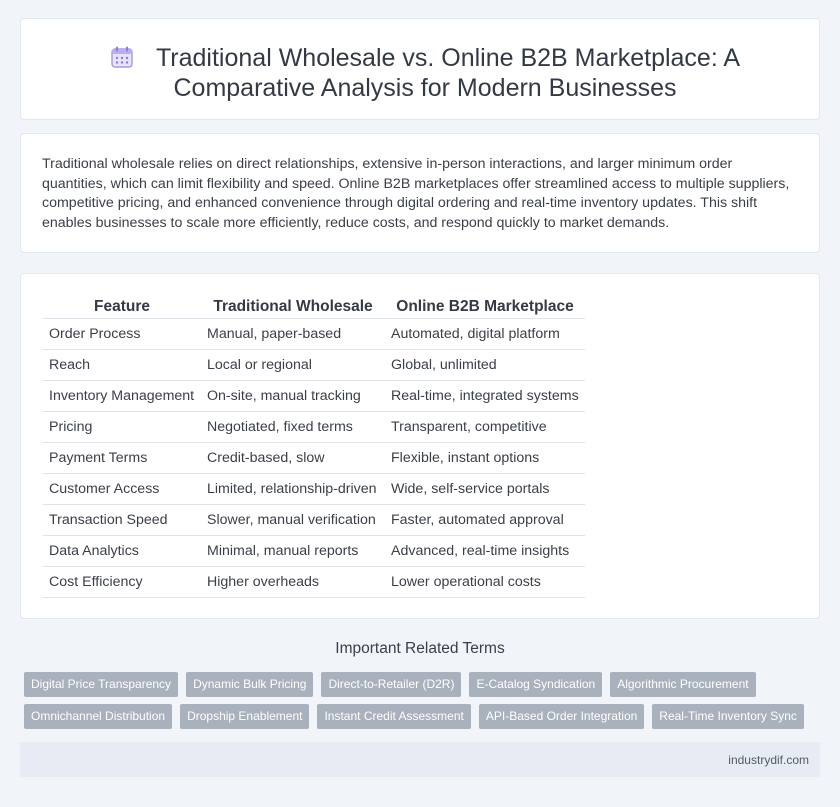 This screenshot has width=840, height=807. What do you see at coordinates (293, 427) in the screenshot?
I see `traditional-cell: Negotiated, fixed terms` at bounding box center [293, 427].